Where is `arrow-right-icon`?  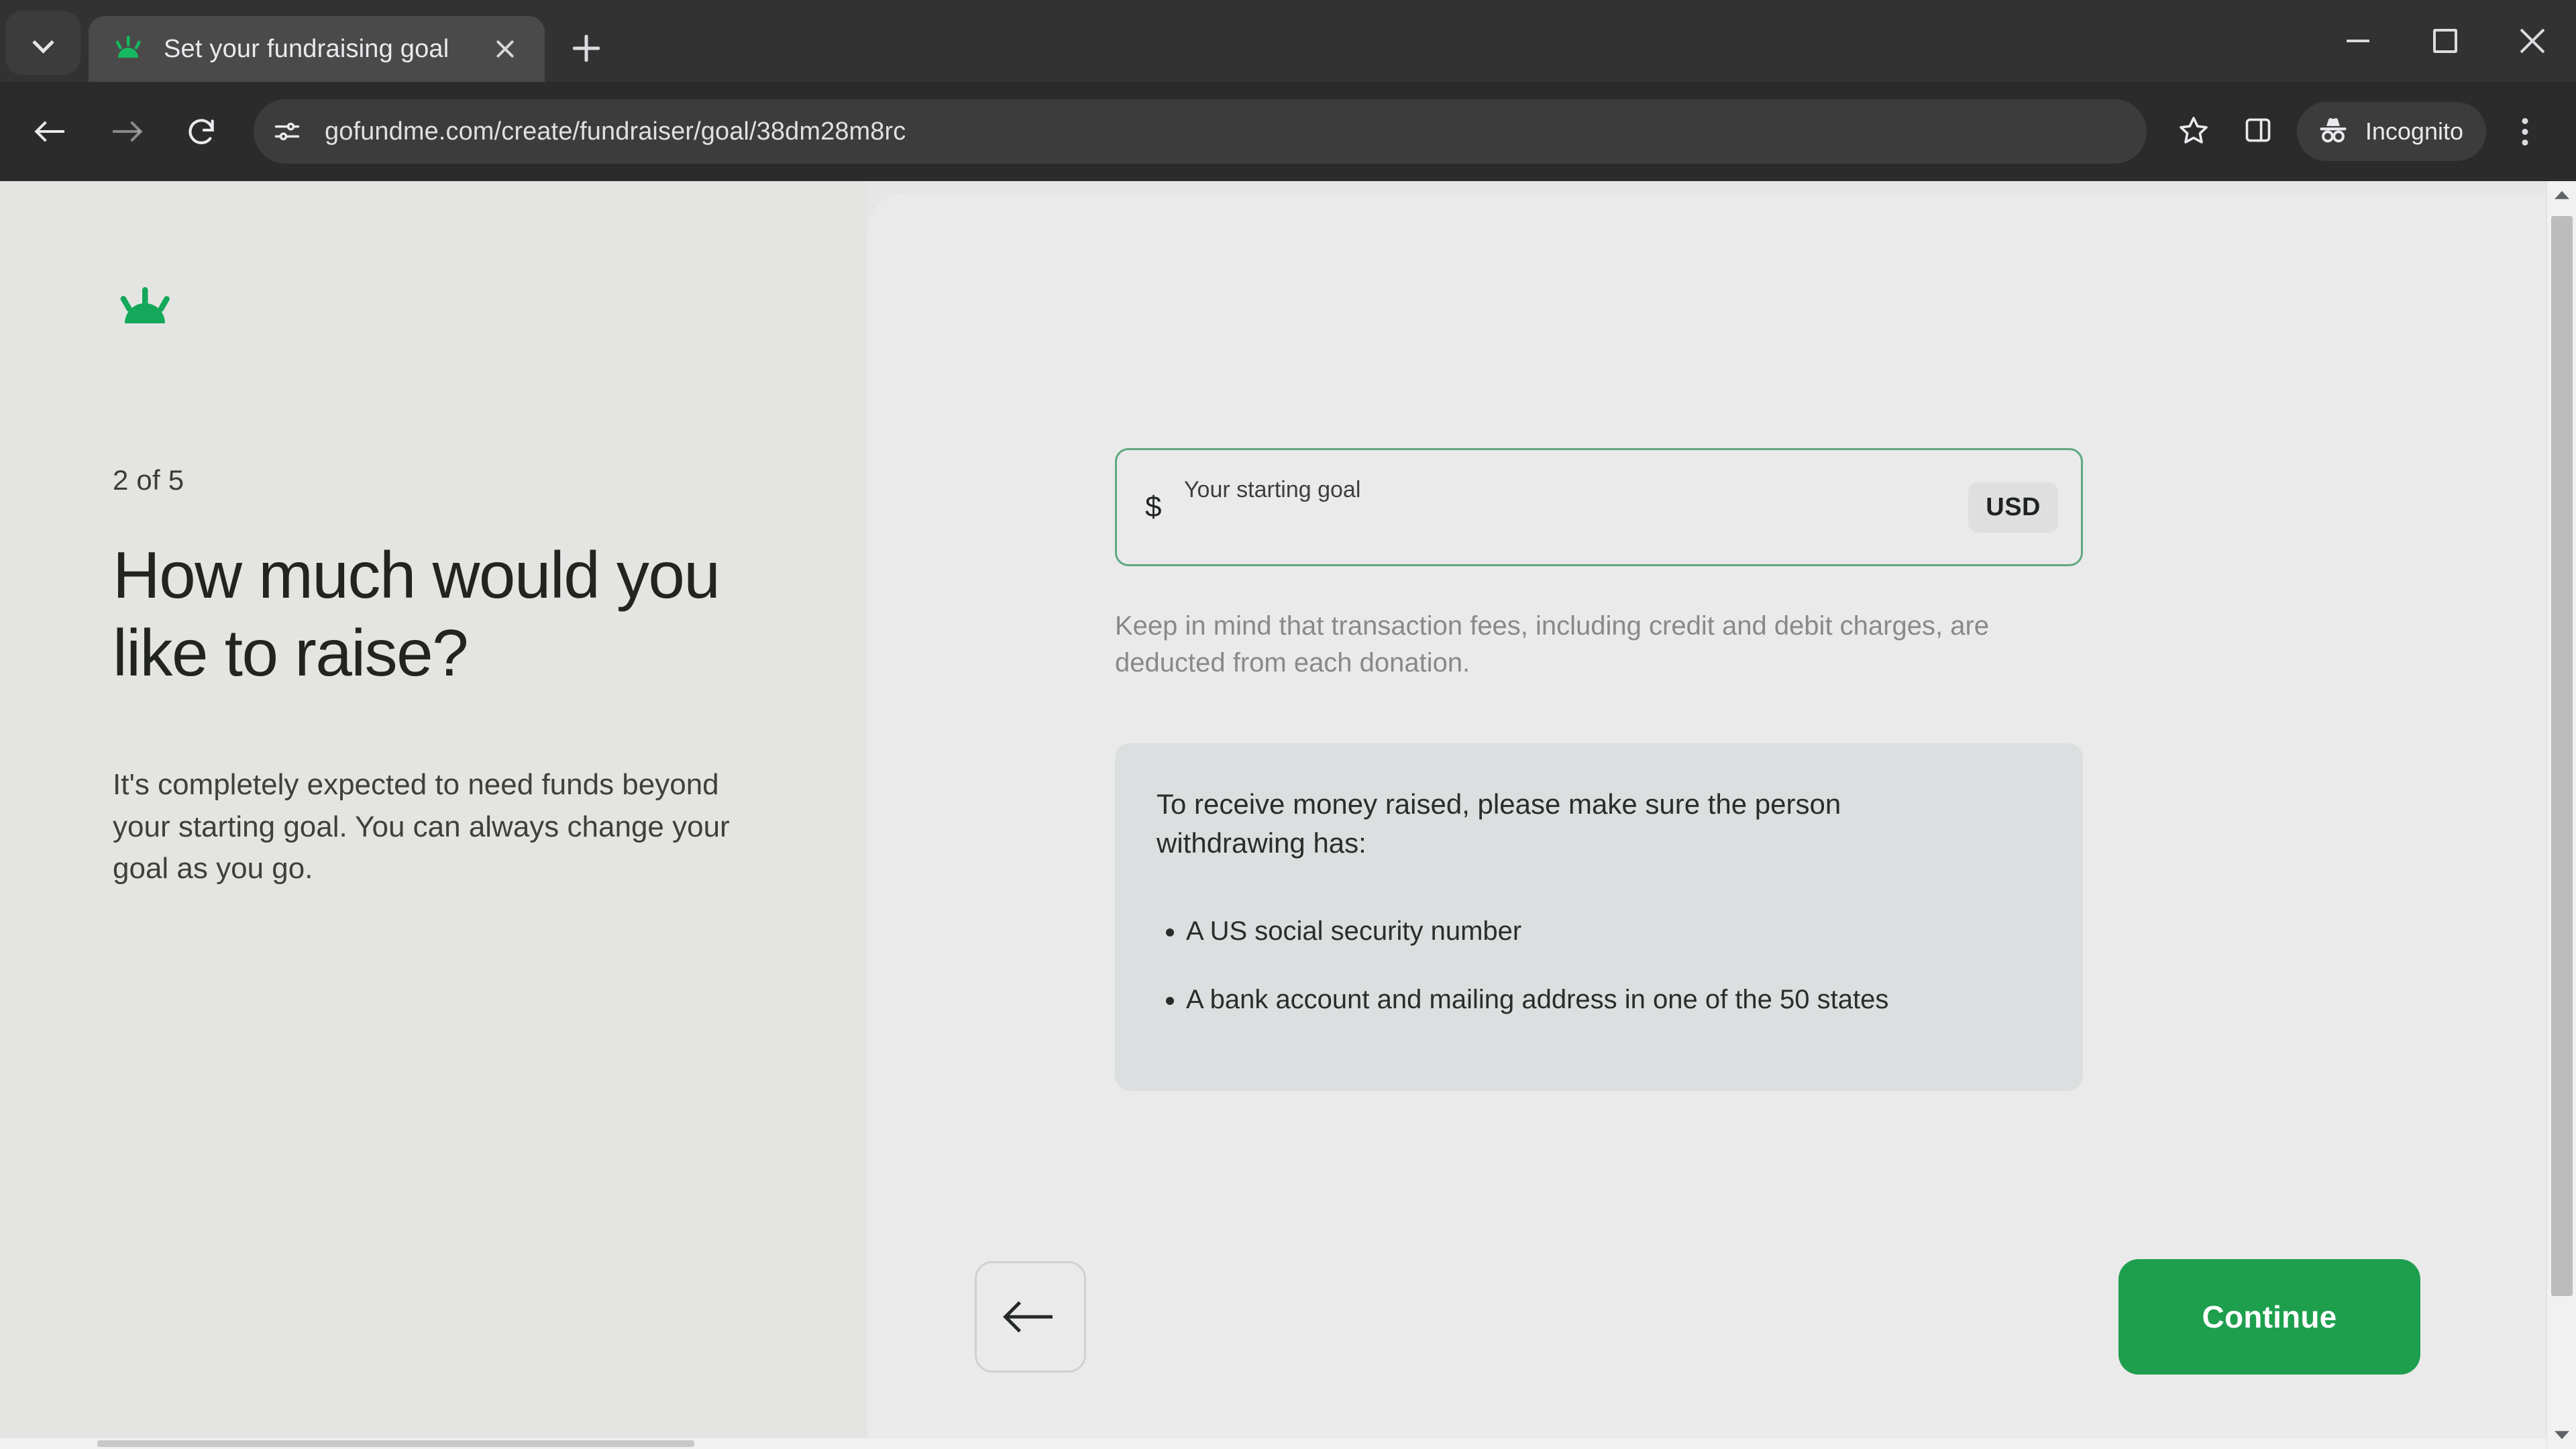 arrow-right-icon is located at coordinates (126, 131).